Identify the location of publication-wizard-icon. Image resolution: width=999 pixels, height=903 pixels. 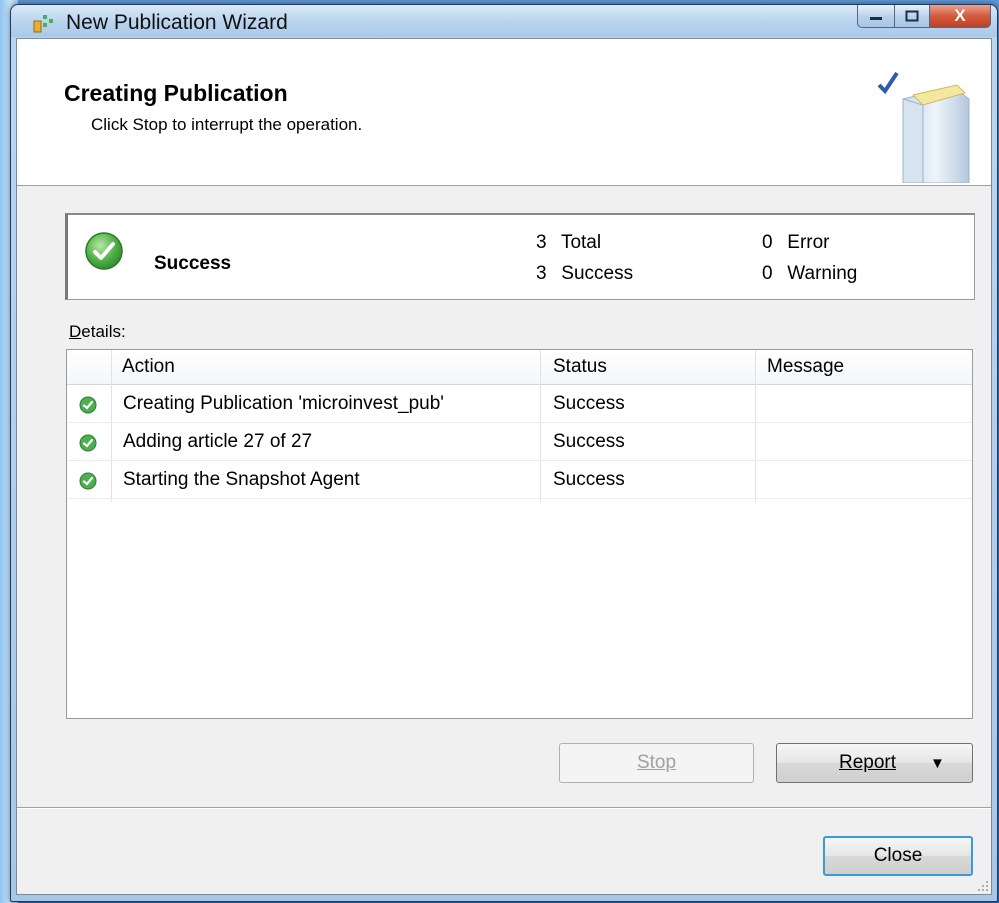
(43, 24).